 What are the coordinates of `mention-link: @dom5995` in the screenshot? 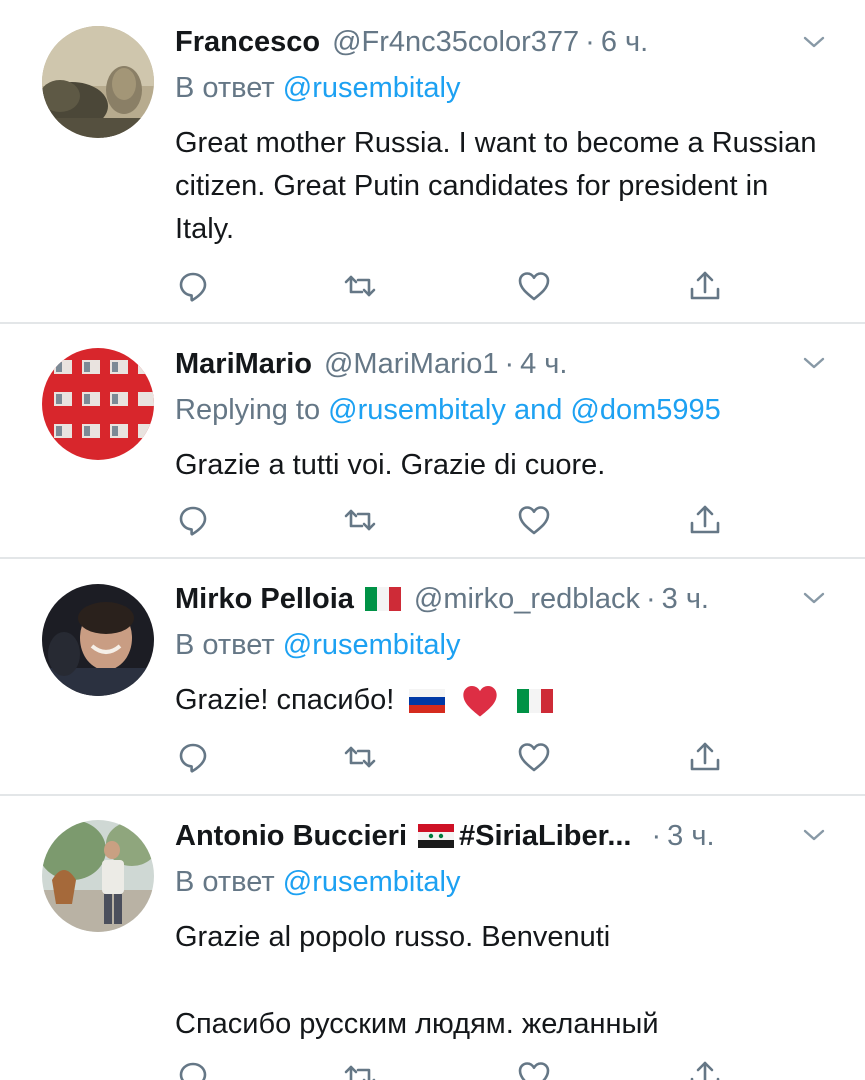 It's located at (645, 410).